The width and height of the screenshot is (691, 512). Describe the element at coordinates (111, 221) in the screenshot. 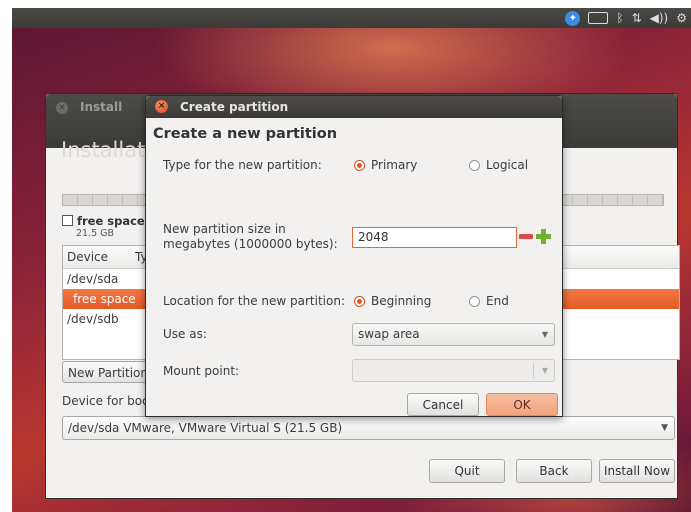

I see `legend-name: free space` at that location.